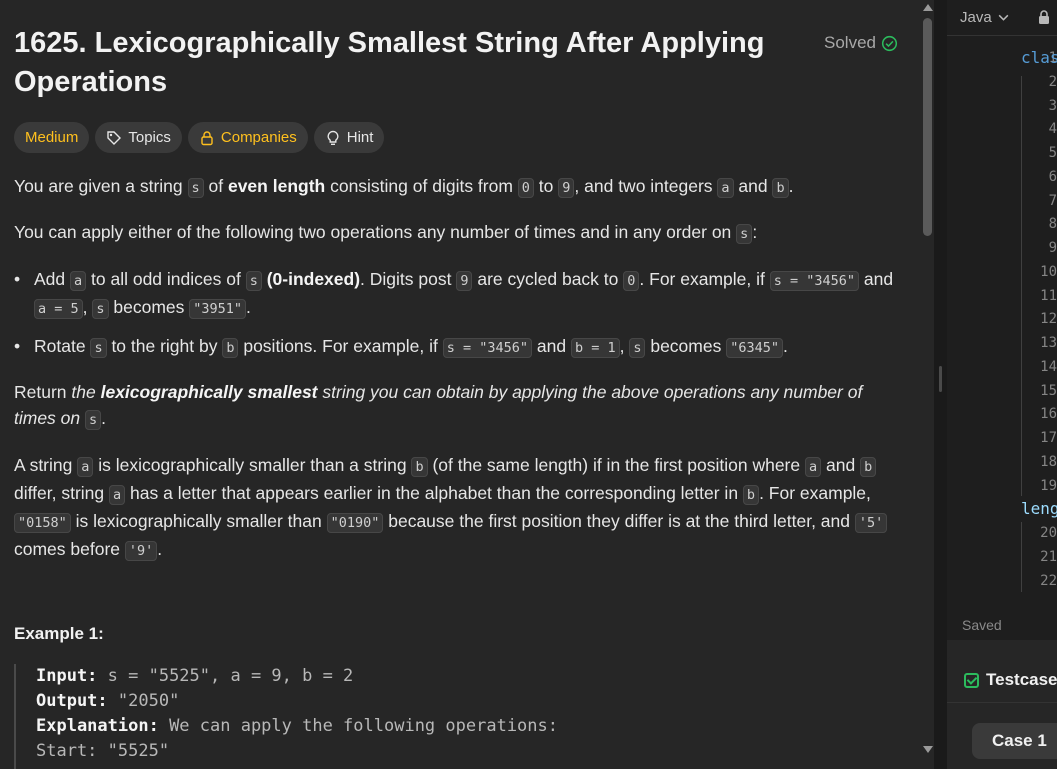  Describe the element at coordinates (595, 348) in the screenshot. I see `inline-code: b = 1` at that location.